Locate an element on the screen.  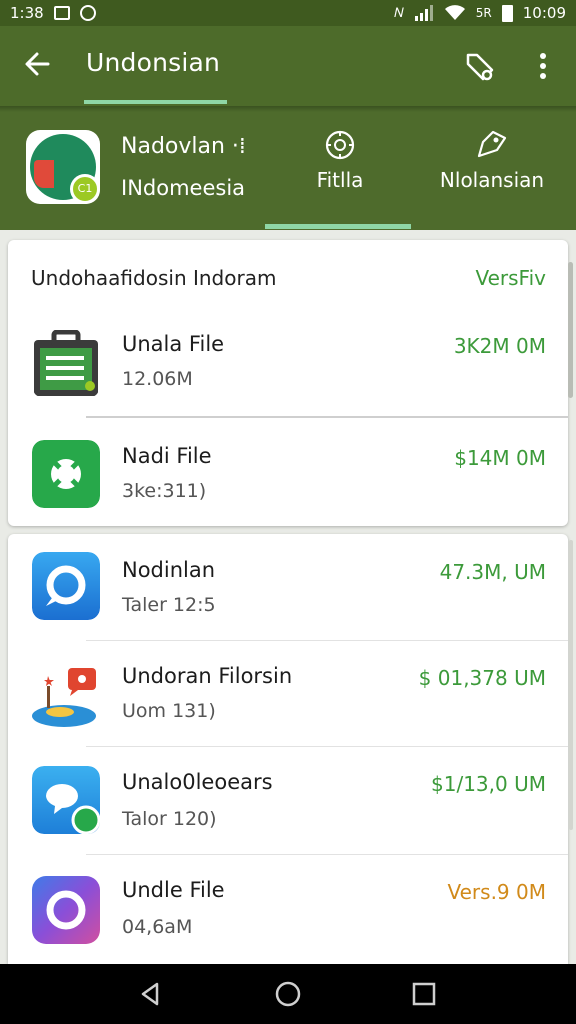
back-icon is located at coordinates (151, 994).